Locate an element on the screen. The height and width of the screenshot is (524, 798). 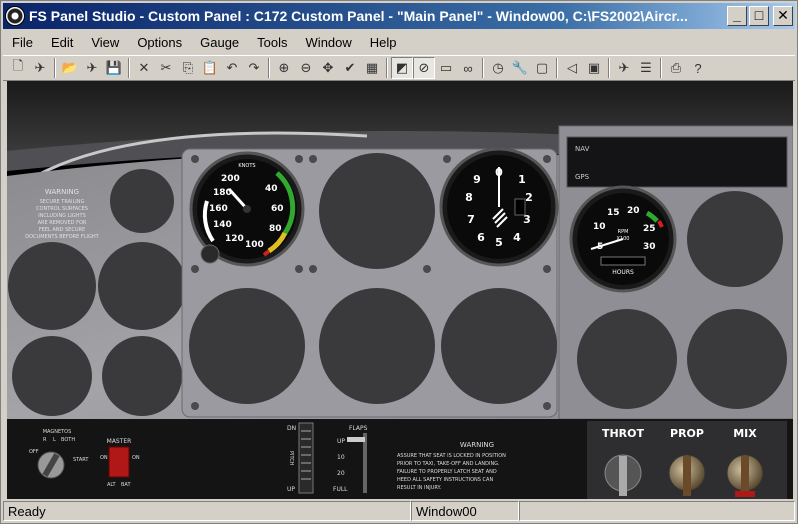
svg-text: START is located at coordinates (81, 460).